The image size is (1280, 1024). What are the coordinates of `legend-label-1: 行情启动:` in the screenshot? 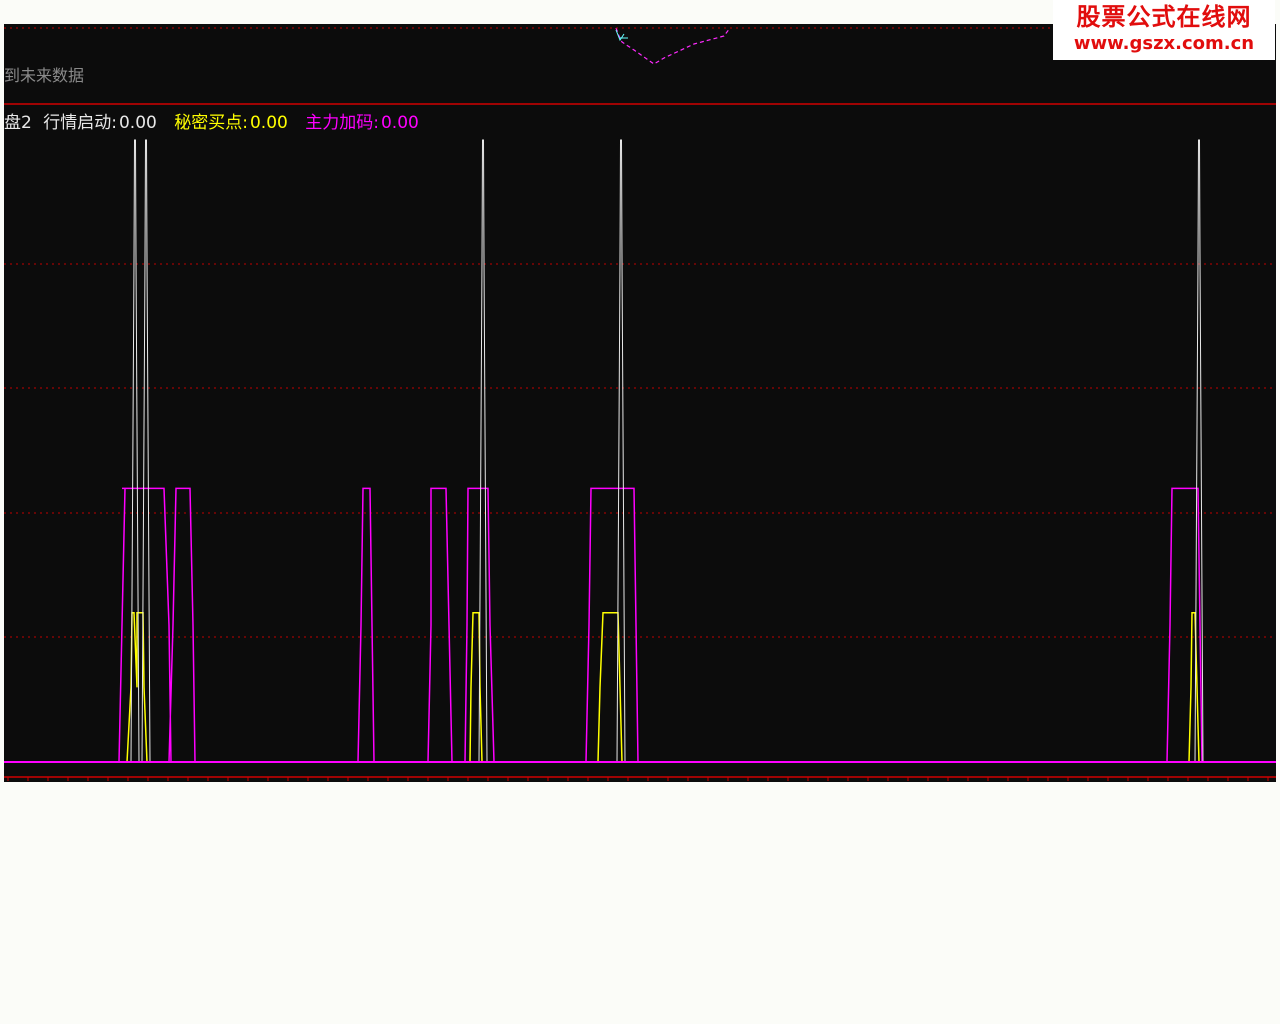 It's located at (80, 123).